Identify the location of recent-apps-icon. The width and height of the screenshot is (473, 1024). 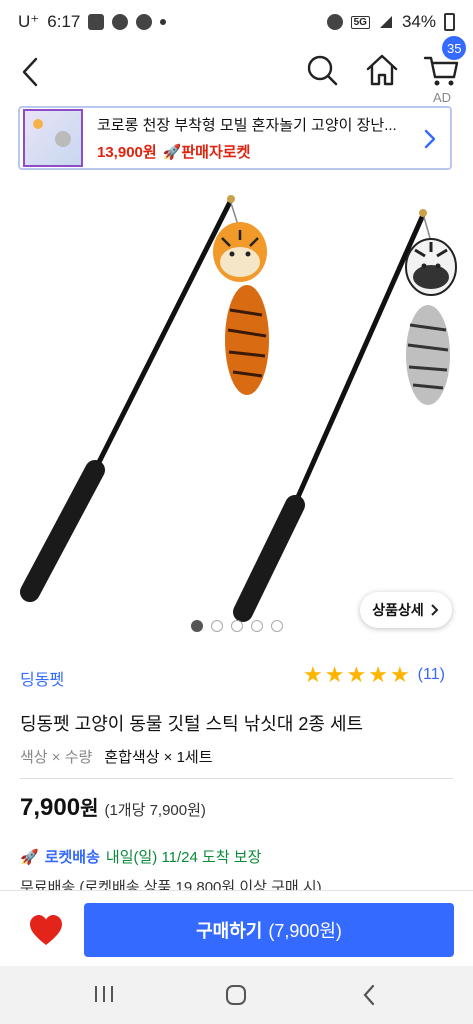
(104, 994).